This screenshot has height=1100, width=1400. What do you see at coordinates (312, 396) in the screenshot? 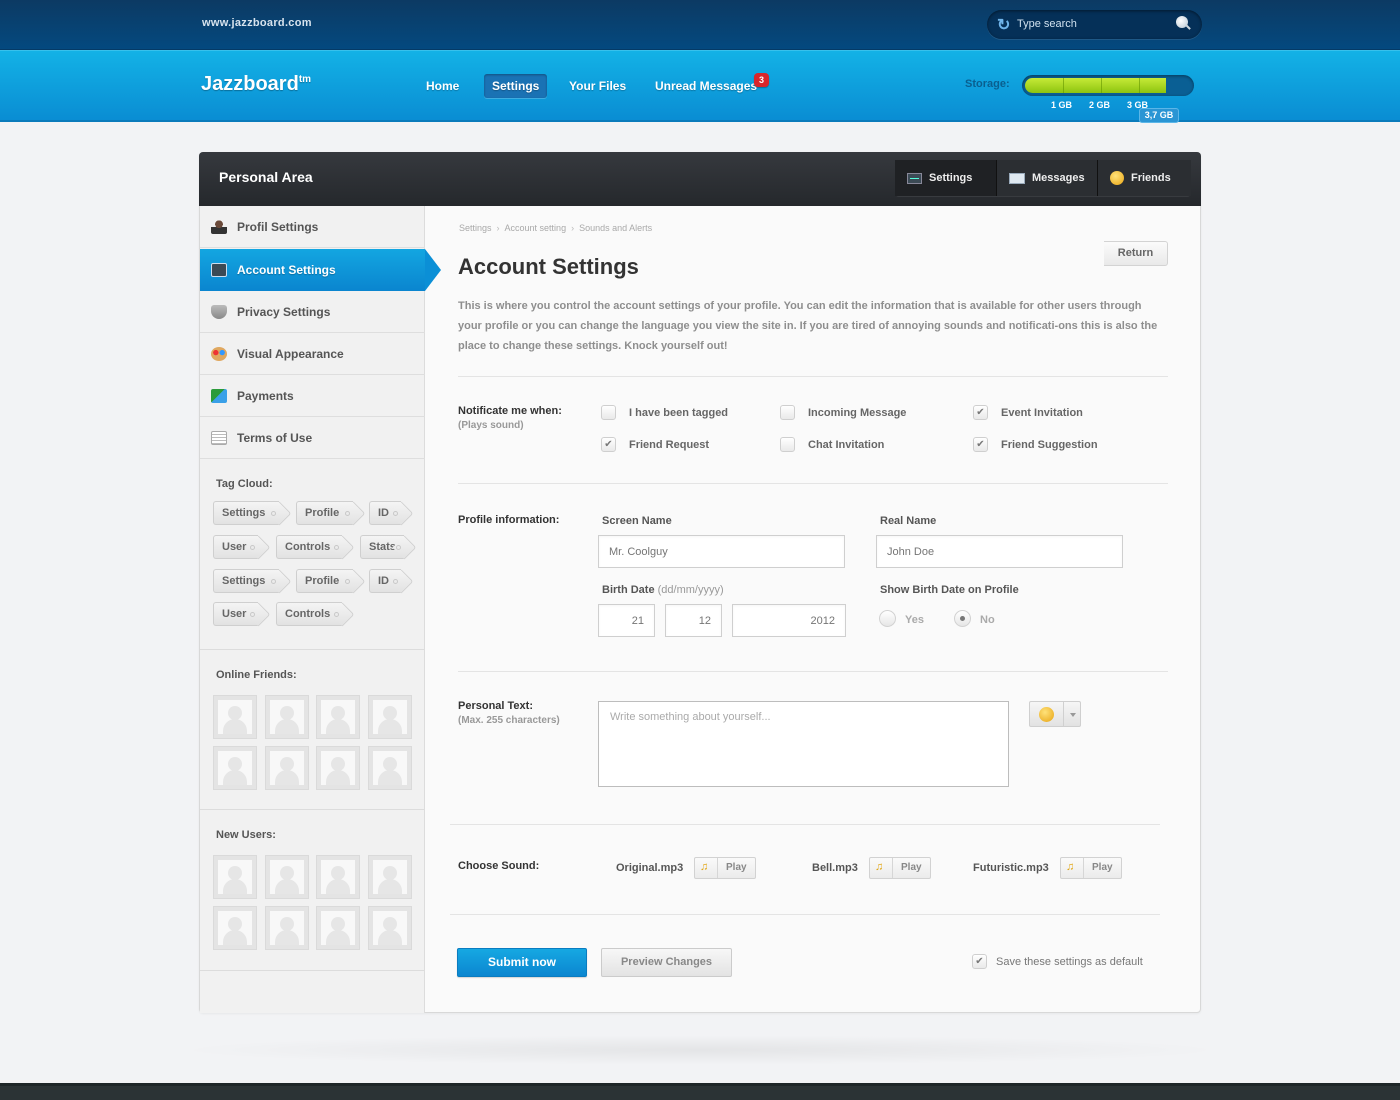
I see `sidebar-item-payments: Payments` at bounding box center [312, 396].